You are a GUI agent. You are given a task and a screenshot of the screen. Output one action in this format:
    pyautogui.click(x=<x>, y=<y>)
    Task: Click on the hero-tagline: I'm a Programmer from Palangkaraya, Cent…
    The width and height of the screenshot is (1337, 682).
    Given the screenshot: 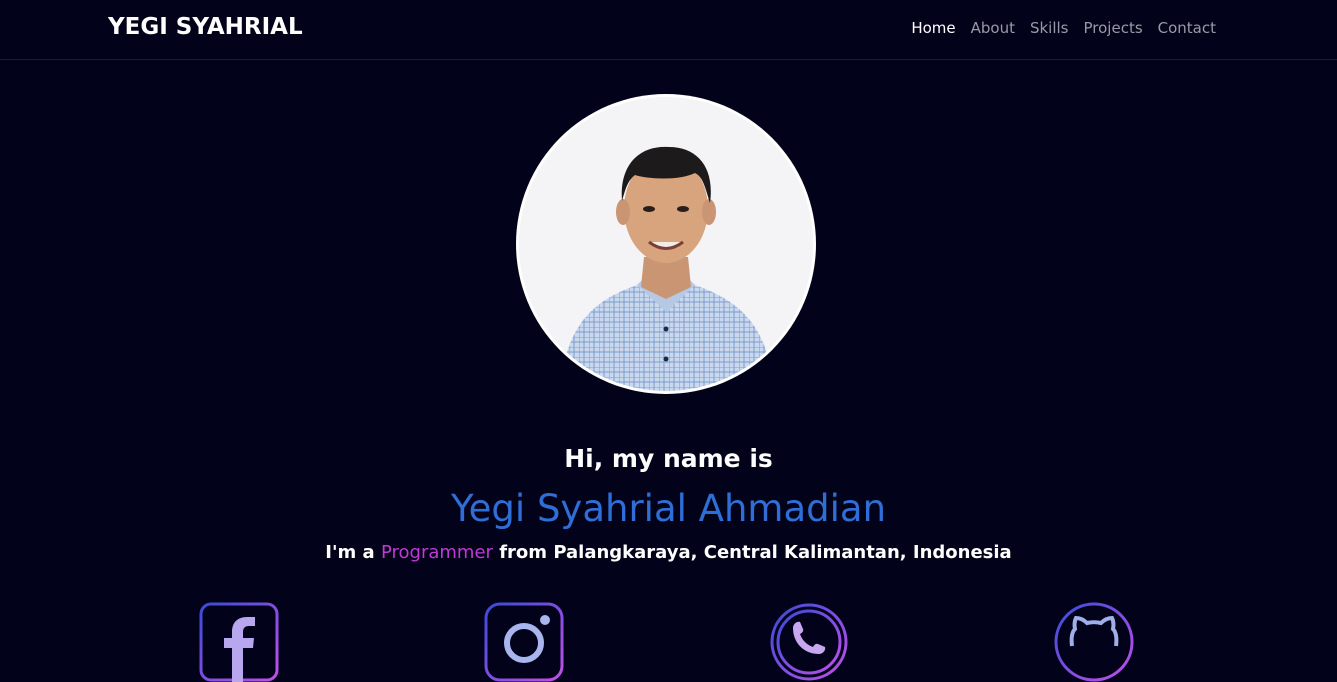 What is the action you would take?
    pyautogui.click(x=668, y=552)
    